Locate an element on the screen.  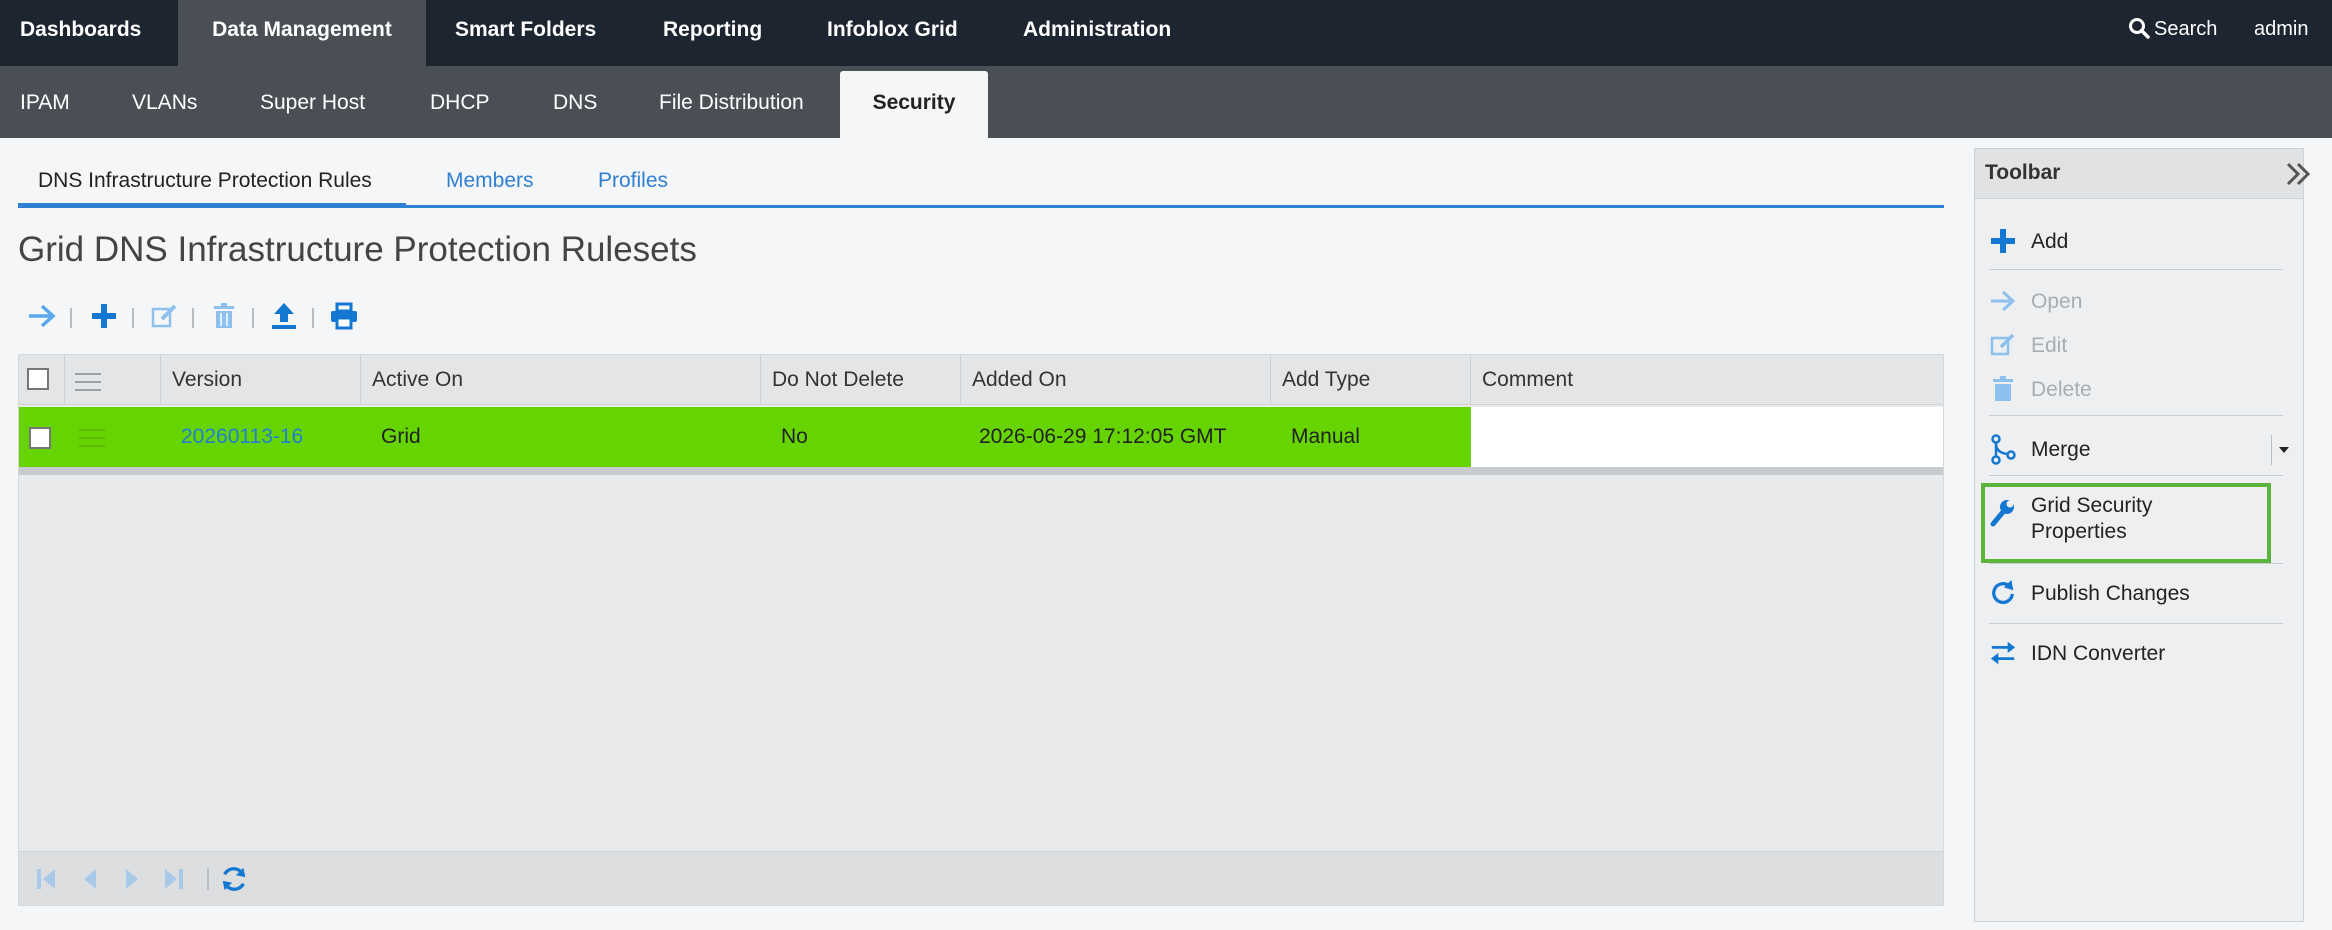
toolbar-idn-converter-label: IDN Converter is located at coordinates (2098, 653).